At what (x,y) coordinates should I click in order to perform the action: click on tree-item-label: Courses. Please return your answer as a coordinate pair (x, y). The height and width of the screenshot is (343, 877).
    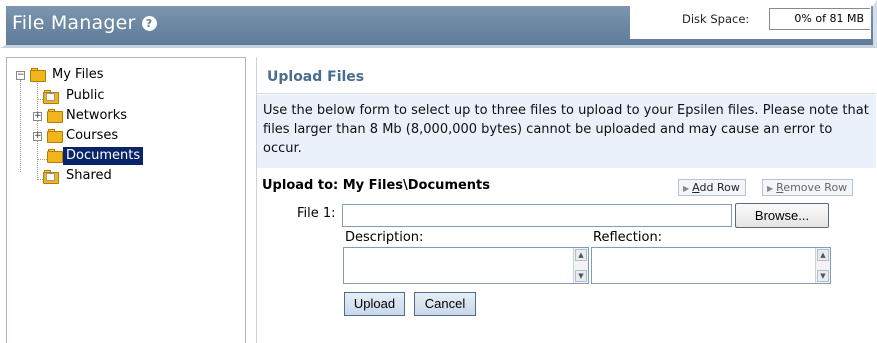
    Looking at the image, I should click on (92, 135).